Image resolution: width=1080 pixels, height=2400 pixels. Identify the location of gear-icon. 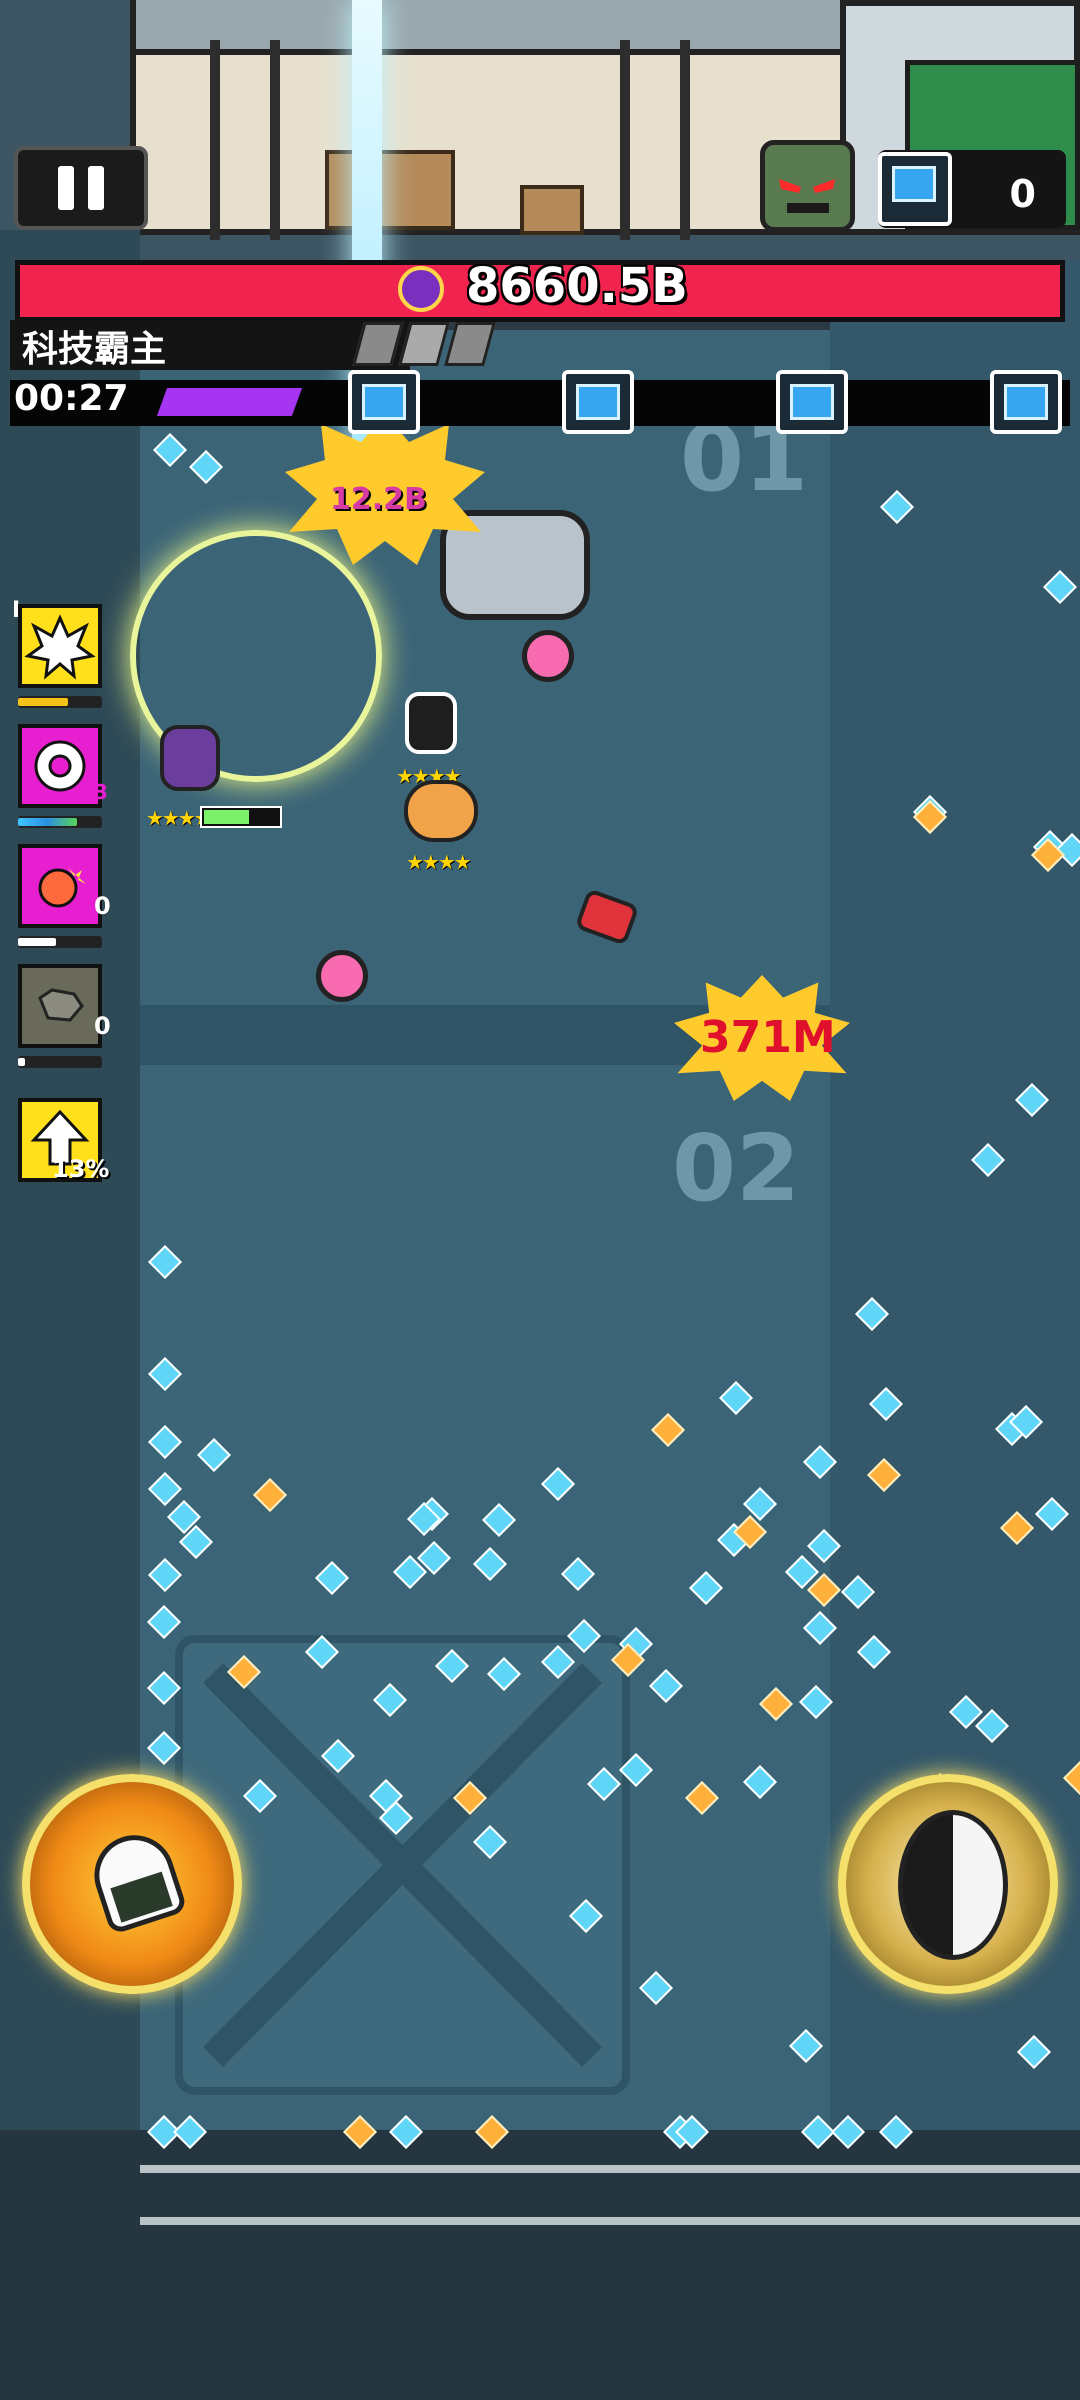
(60, 766).